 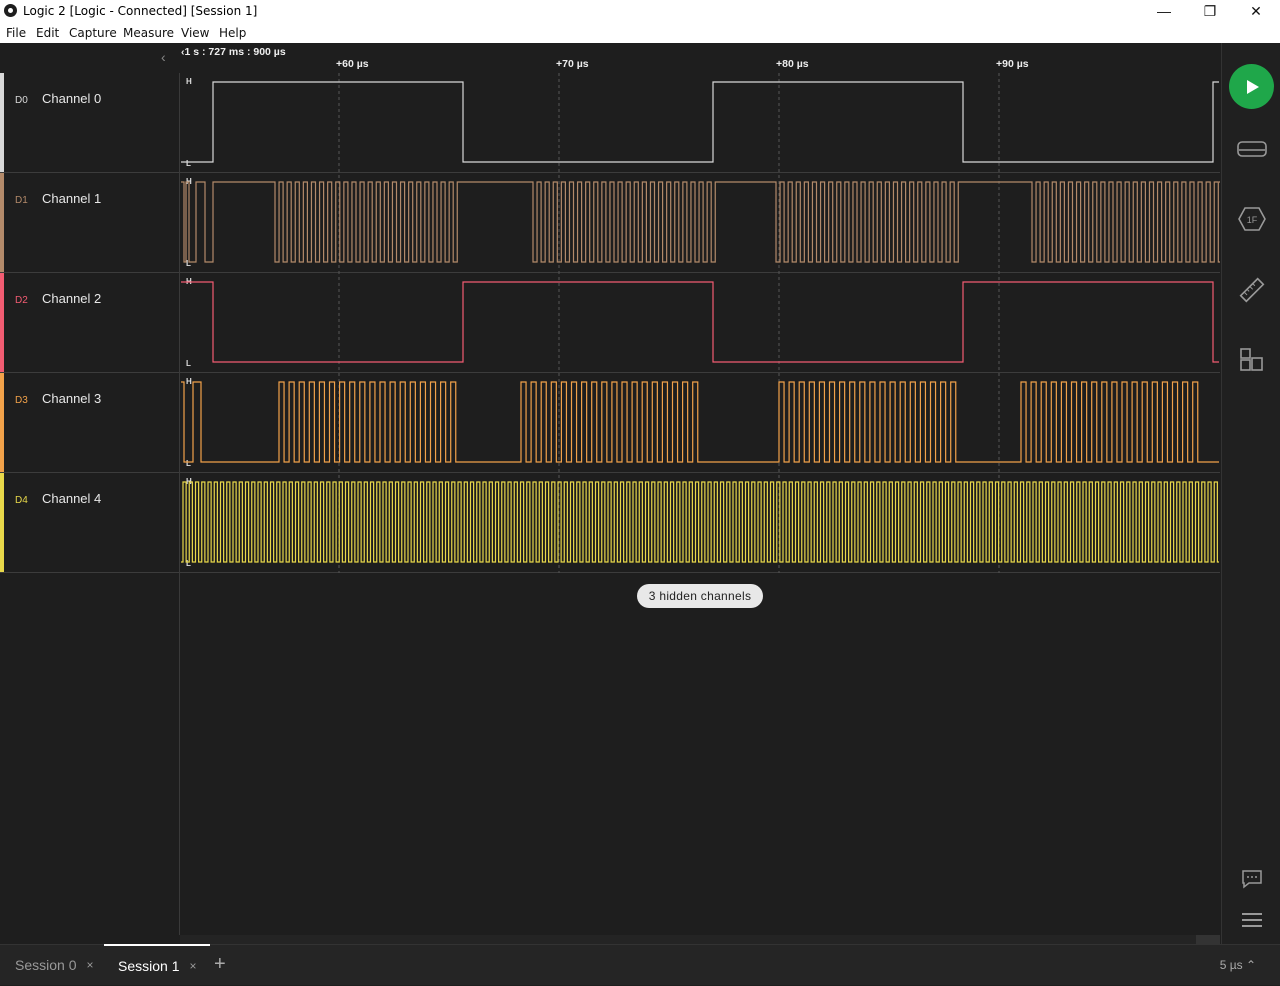 I want to click on extensions-button, so click(x=1252, y=360).